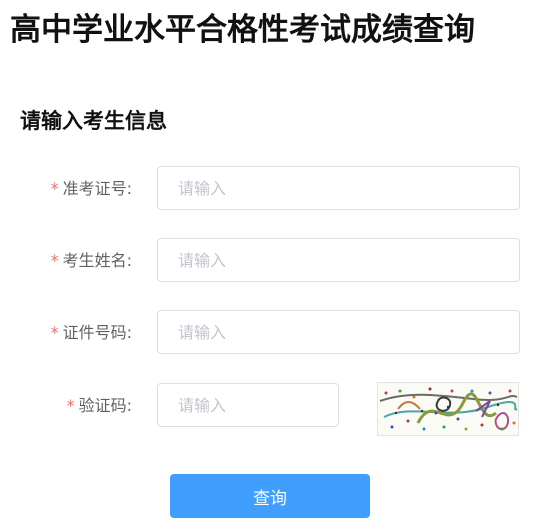  I want to click on form-row-id-number: * 证件号码:, so click(270, 333).